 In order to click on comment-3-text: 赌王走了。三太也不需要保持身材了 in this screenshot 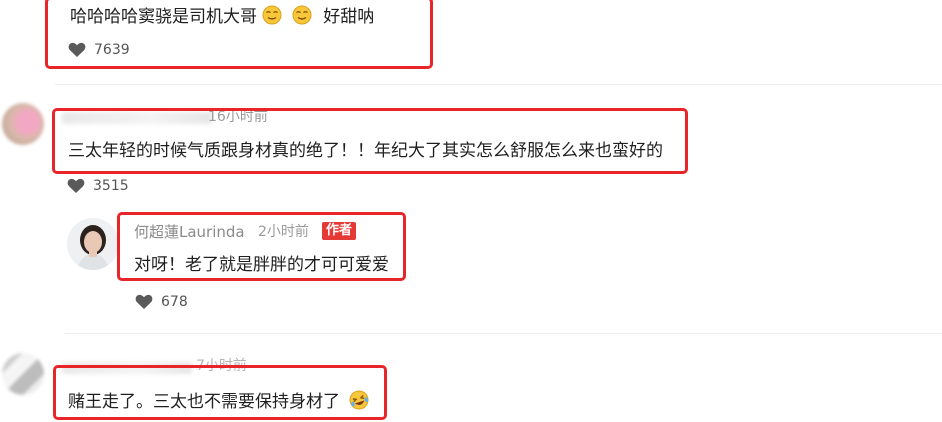, I will do `click(218, 401)`.